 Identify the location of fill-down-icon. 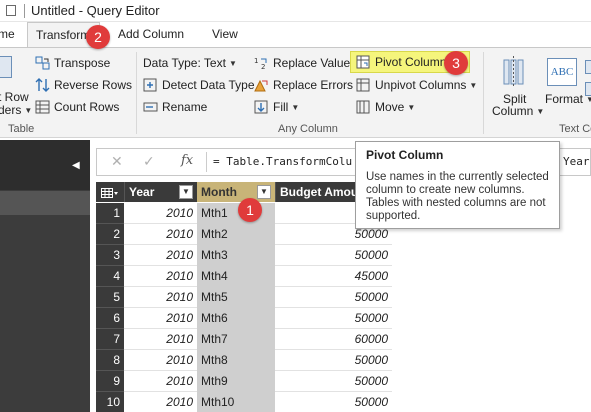
(262, 107).